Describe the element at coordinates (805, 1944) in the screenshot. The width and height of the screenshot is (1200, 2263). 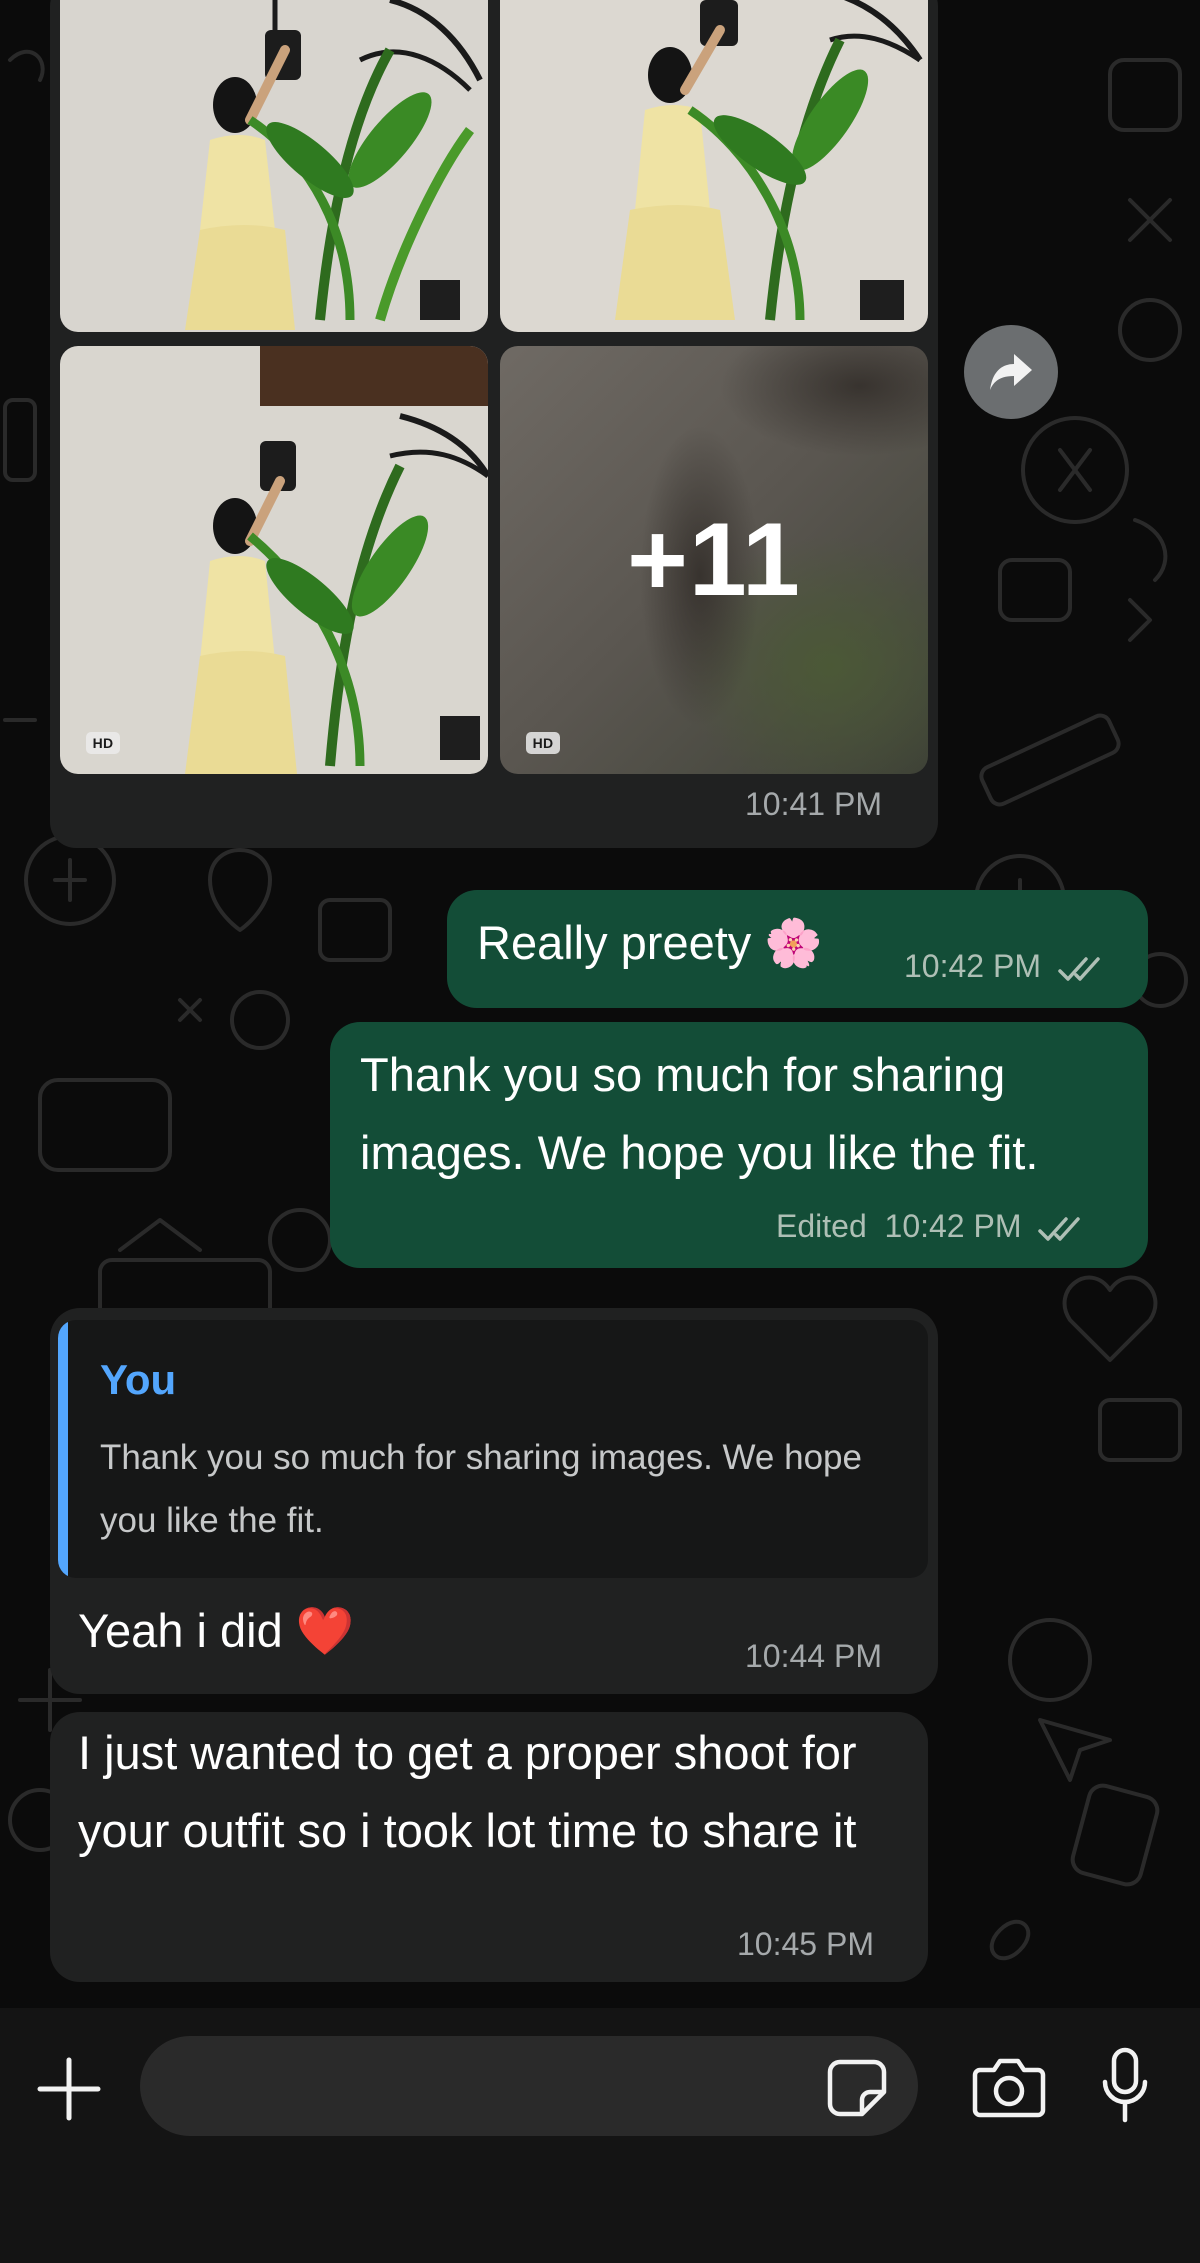
I see `message-time: 10:45 PM` at that location.